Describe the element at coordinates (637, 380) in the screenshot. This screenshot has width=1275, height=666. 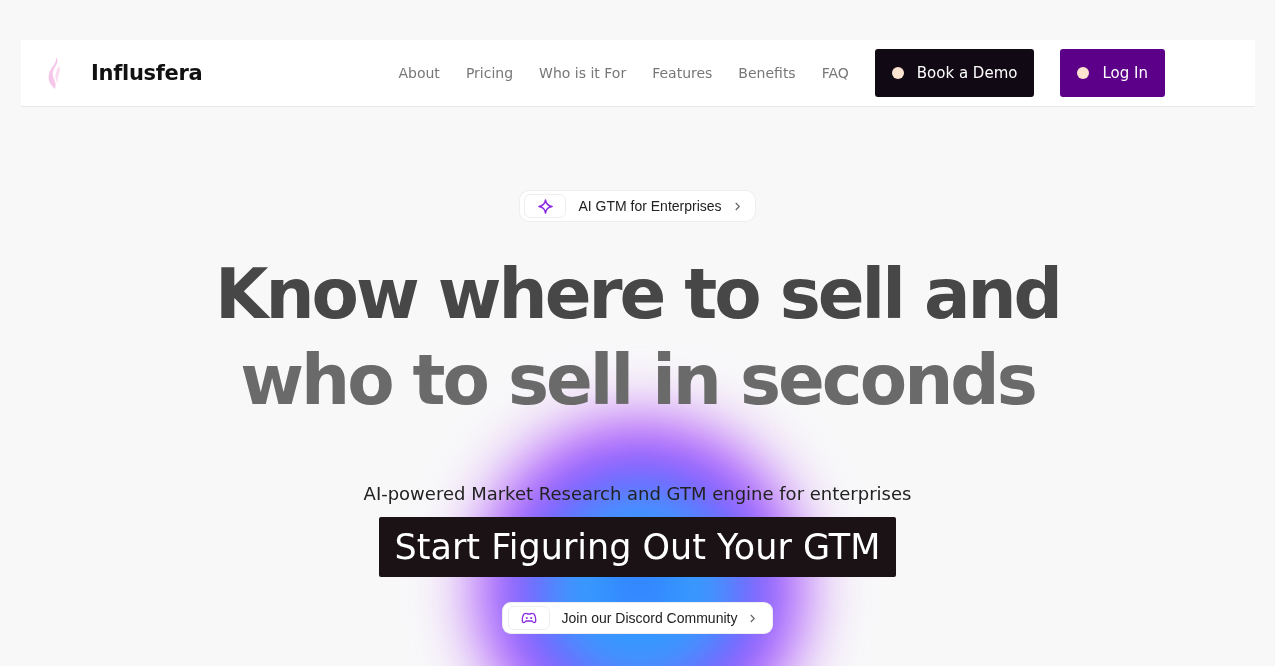
I see `headline-text: who to sell in seconds` at that location.